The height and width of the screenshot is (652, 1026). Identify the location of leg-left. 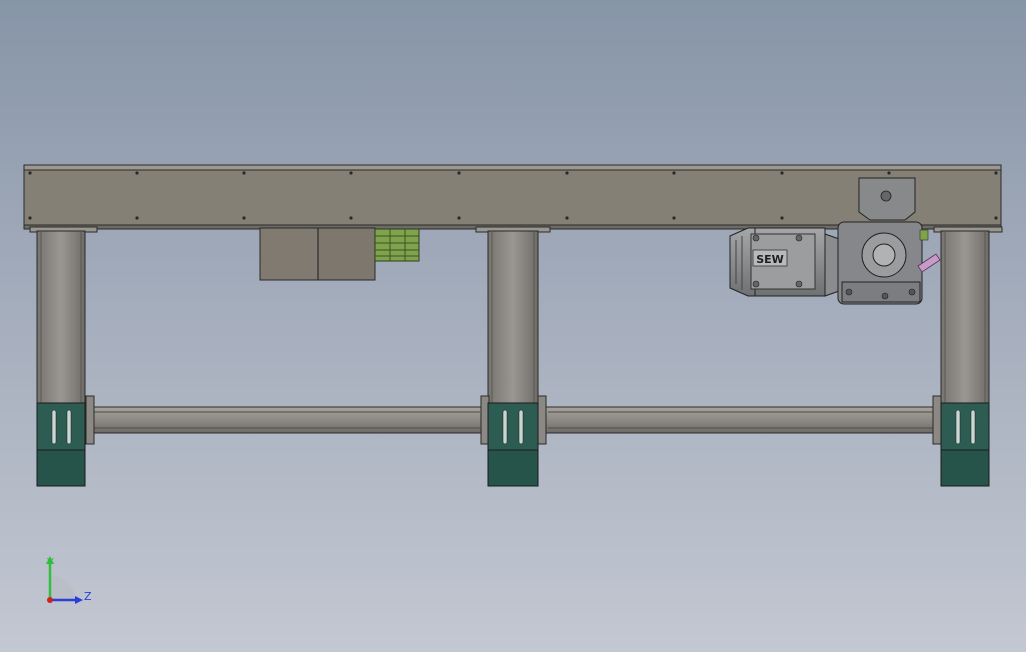
(61, 318).